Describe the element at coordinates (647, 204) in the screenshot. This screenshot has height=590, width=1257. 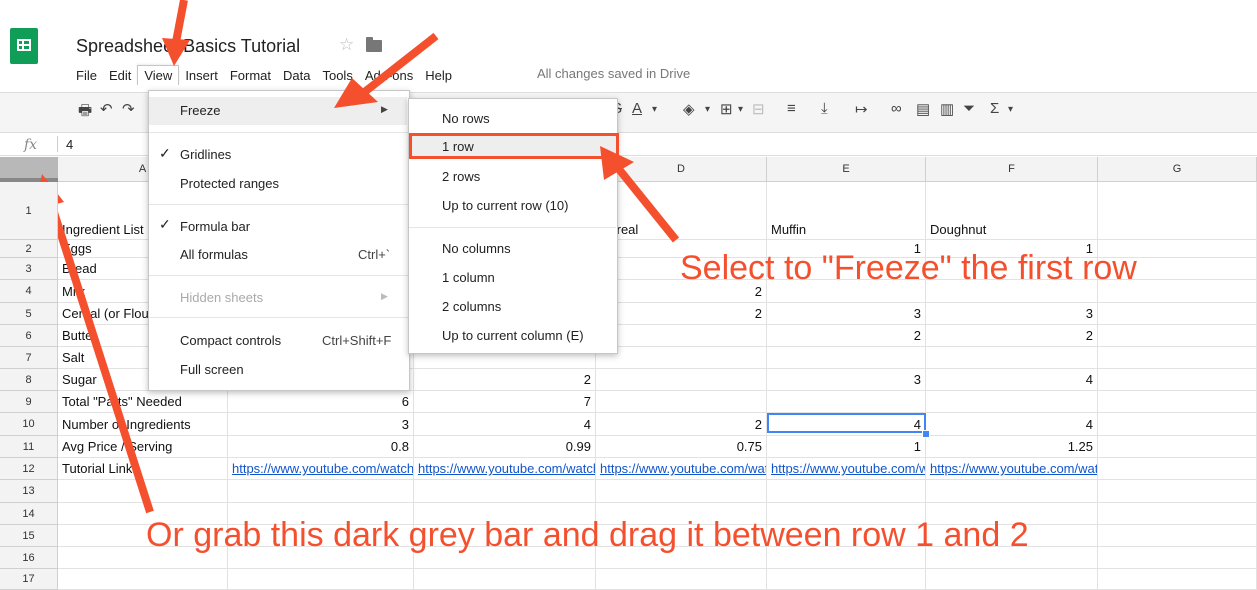
I see `arrow-to-one-row` at that location.